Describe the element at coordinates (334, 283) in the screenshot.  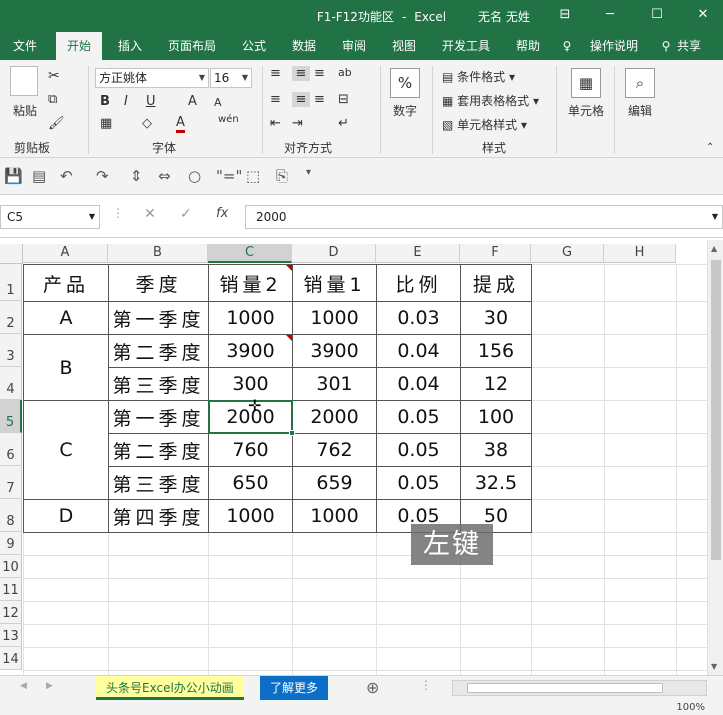
I see `table-header-cell: 销量1` at that location.